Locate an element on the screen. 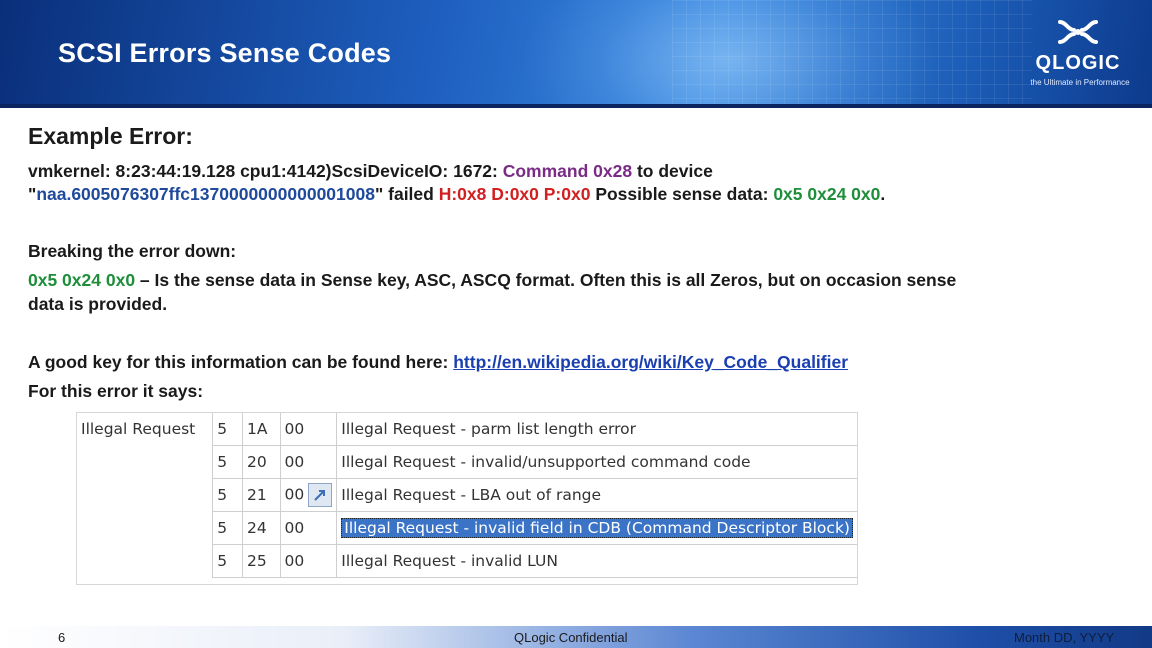 The width and height of the screenshot is (1152, 648). breaking-label: Breaking the error down: is located at coordinates (132, 251).